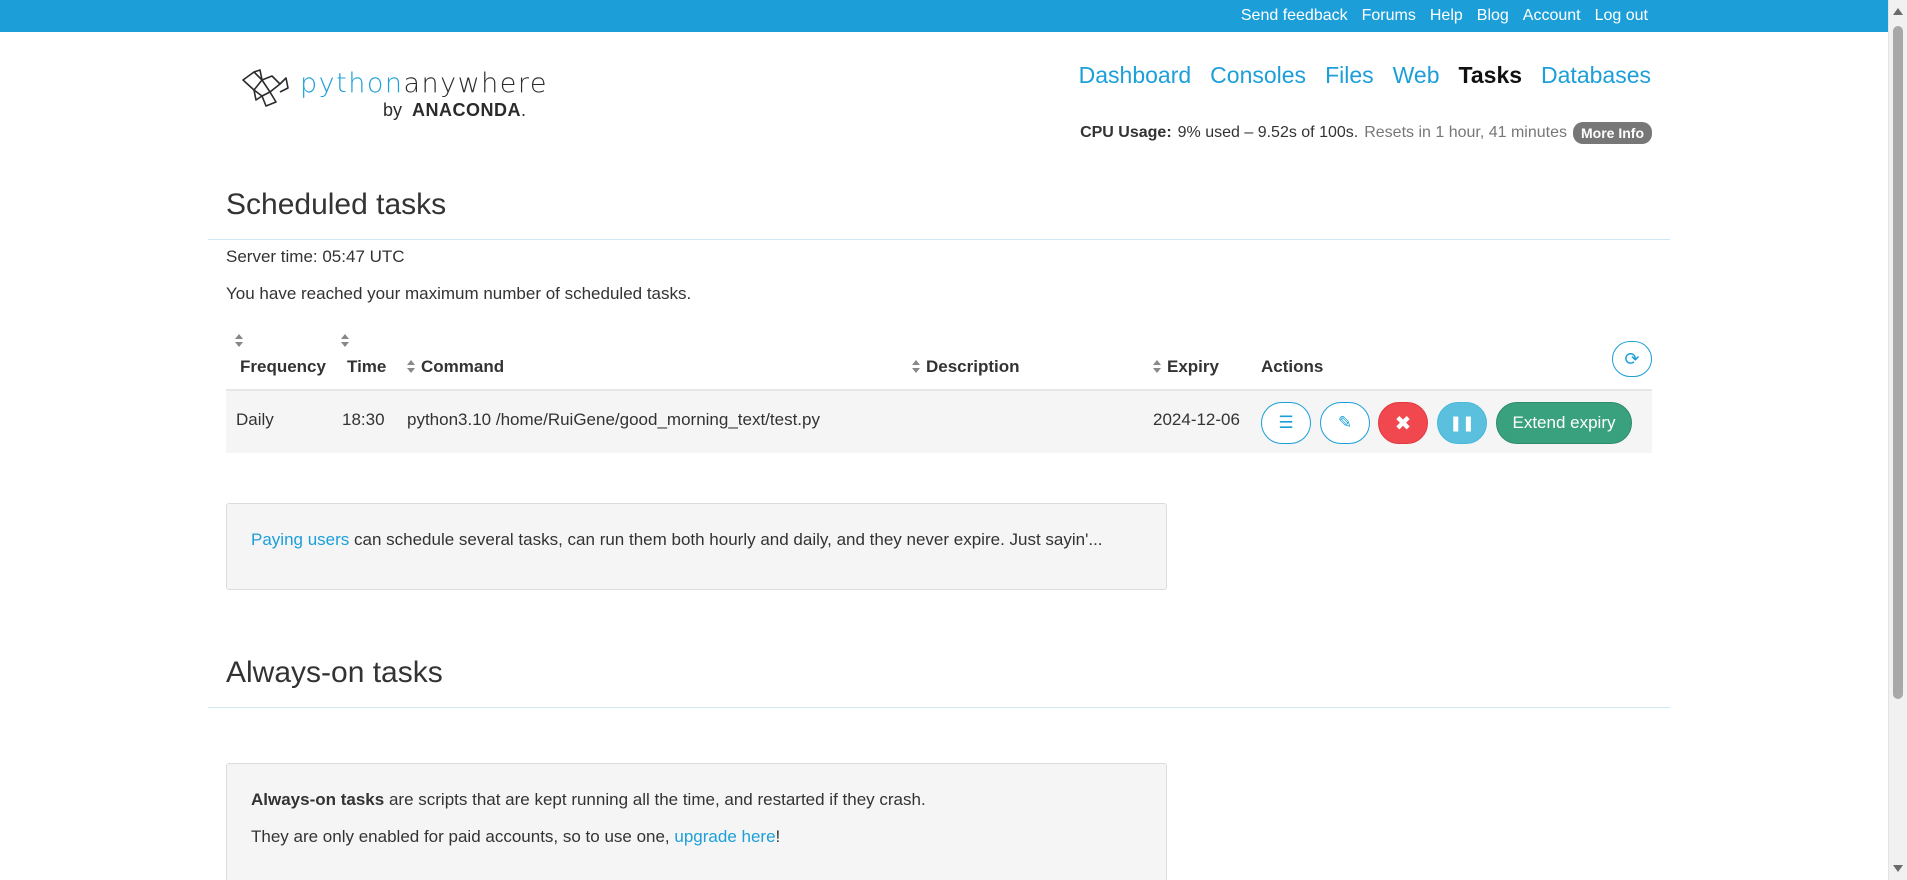 Image resolution: width=1907 pixels, height=880 pixels. I want to click on close-icon: ✖, so click(1403, 423).